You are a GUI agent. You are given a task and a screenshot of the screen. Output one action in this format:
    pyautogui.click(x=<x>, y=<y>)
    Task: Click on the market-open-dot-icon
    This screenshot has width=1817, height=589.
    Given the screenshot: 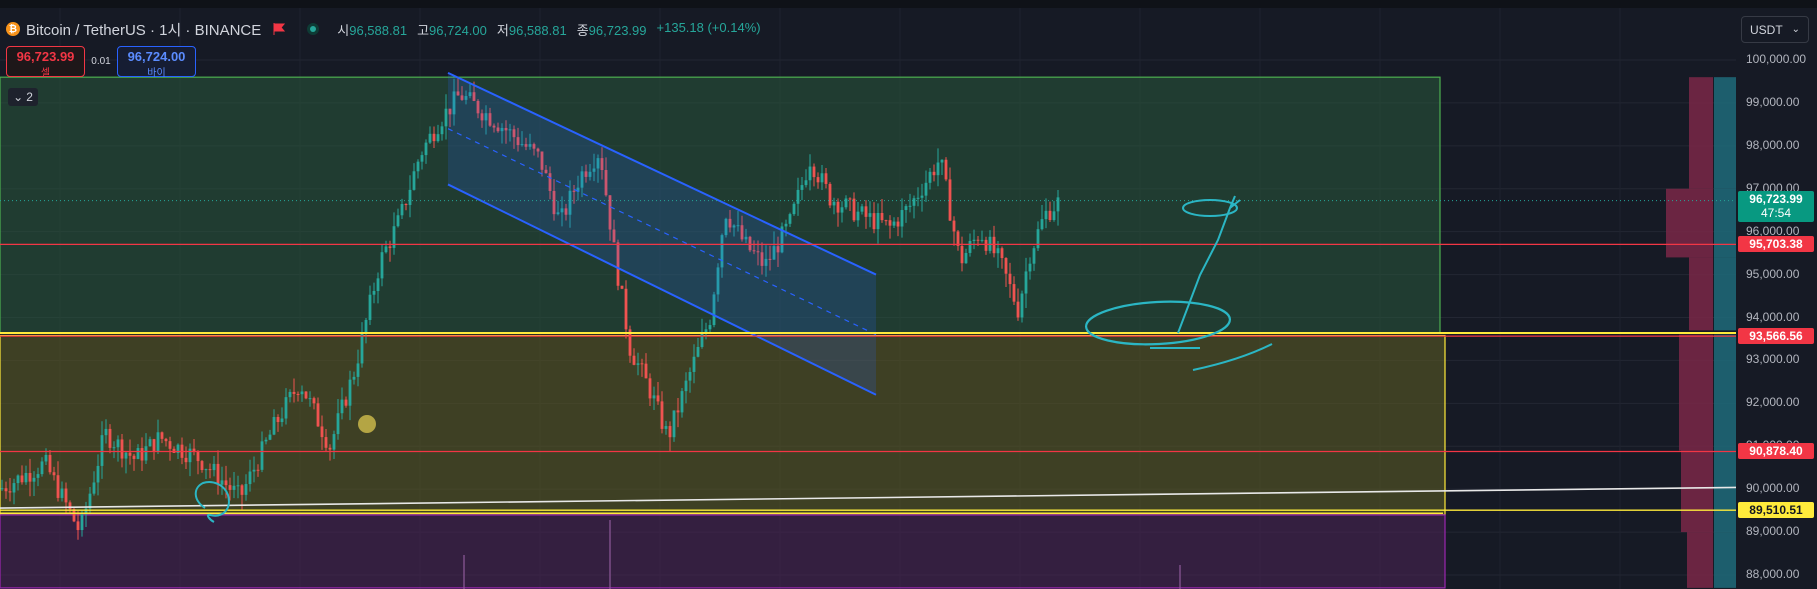 What is the action you would take?
    pyautogui.click(x=313, y=29)
    